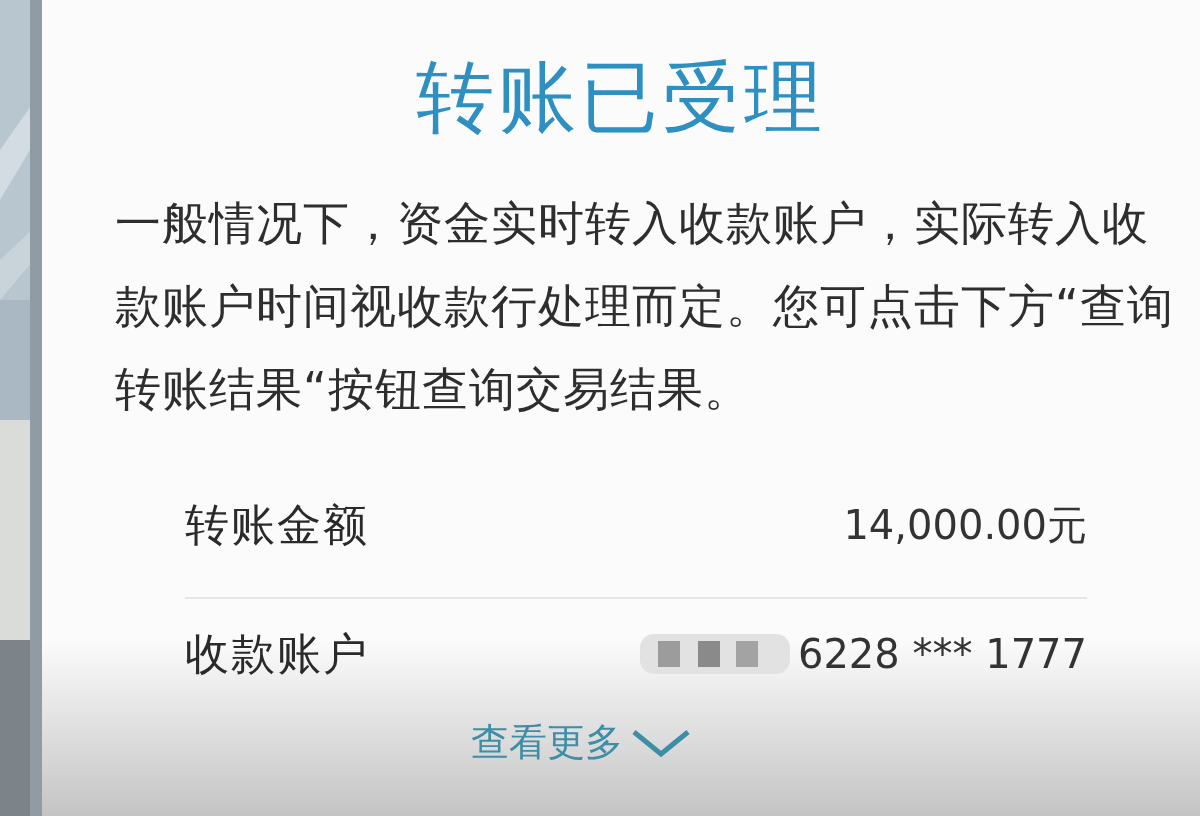  I want to click on detail-value: 14,000.00元, so click(965, 525).